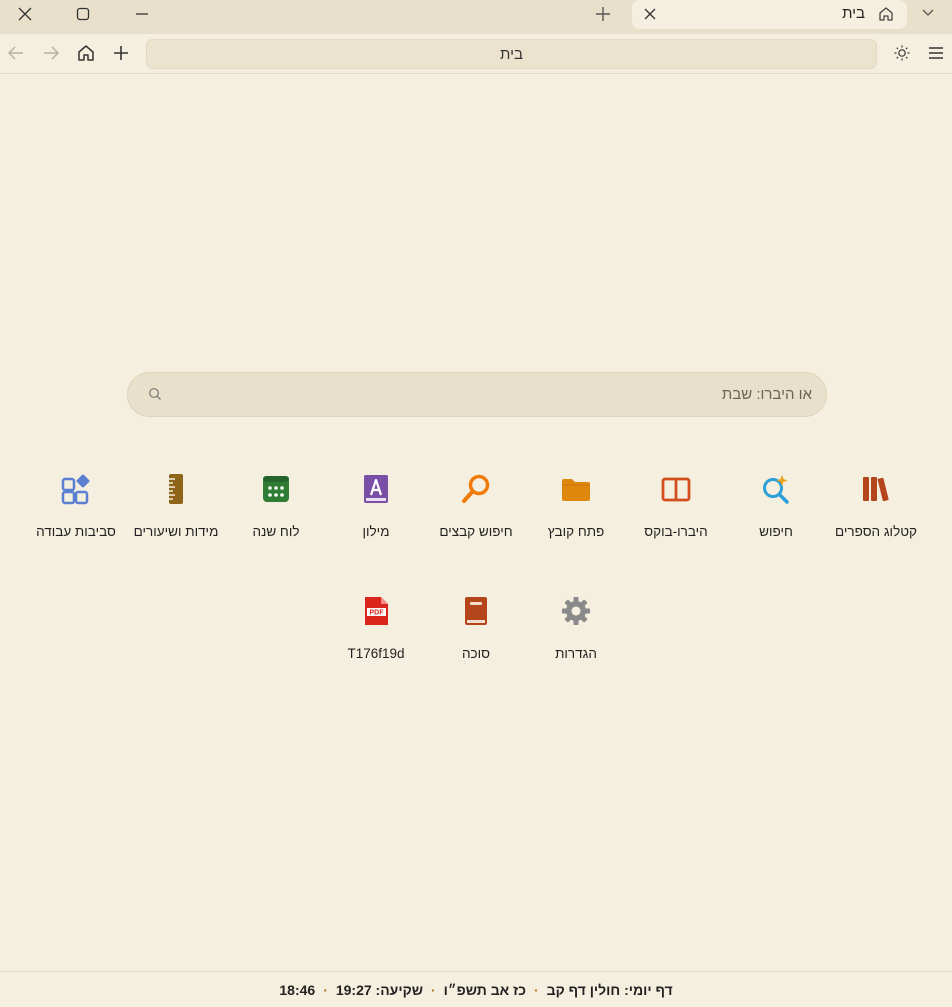 Image resolution: width=952 pixels, height=1007 pixels. Describe the element at coordinates (876, 507) in the screenshot. I see `tile-books-catalog: קטלוג הספרים` at that location.